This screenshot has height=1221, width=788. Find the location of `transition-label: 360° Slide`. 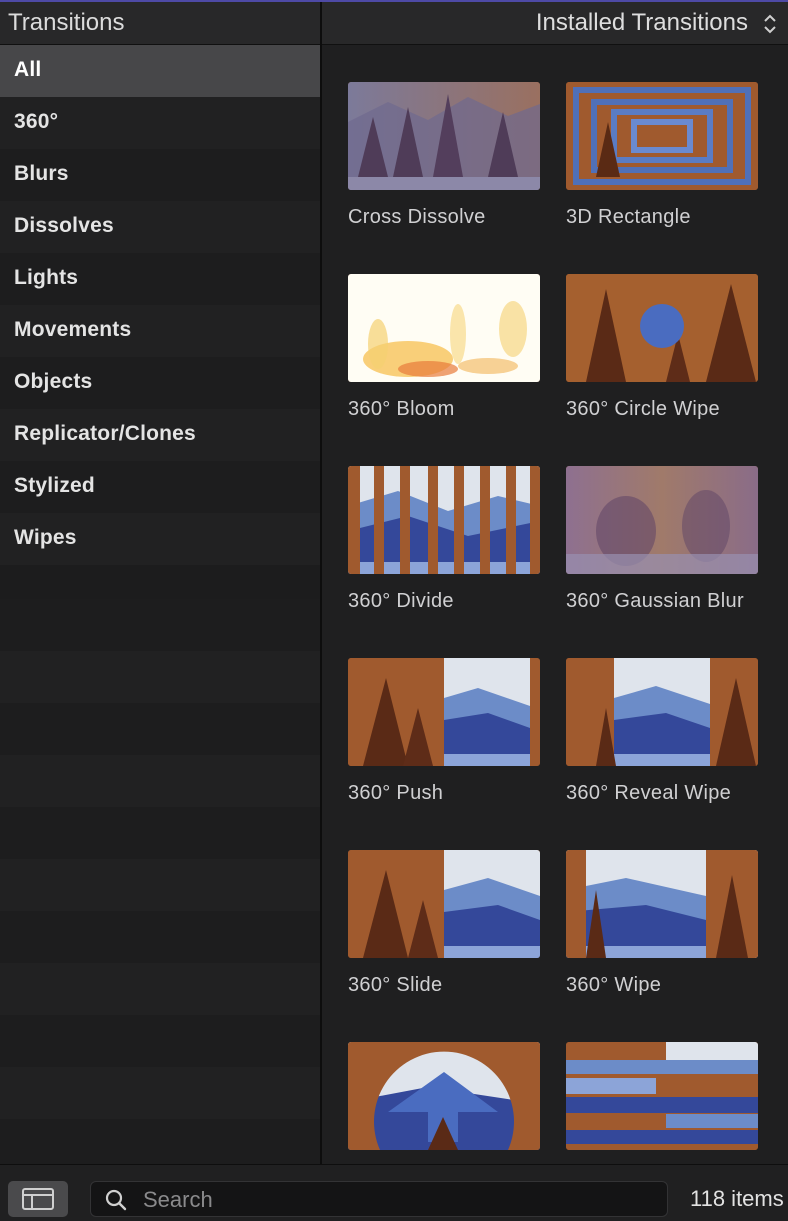

transition-label: 360° Slide is located at coordinates (395, 985).